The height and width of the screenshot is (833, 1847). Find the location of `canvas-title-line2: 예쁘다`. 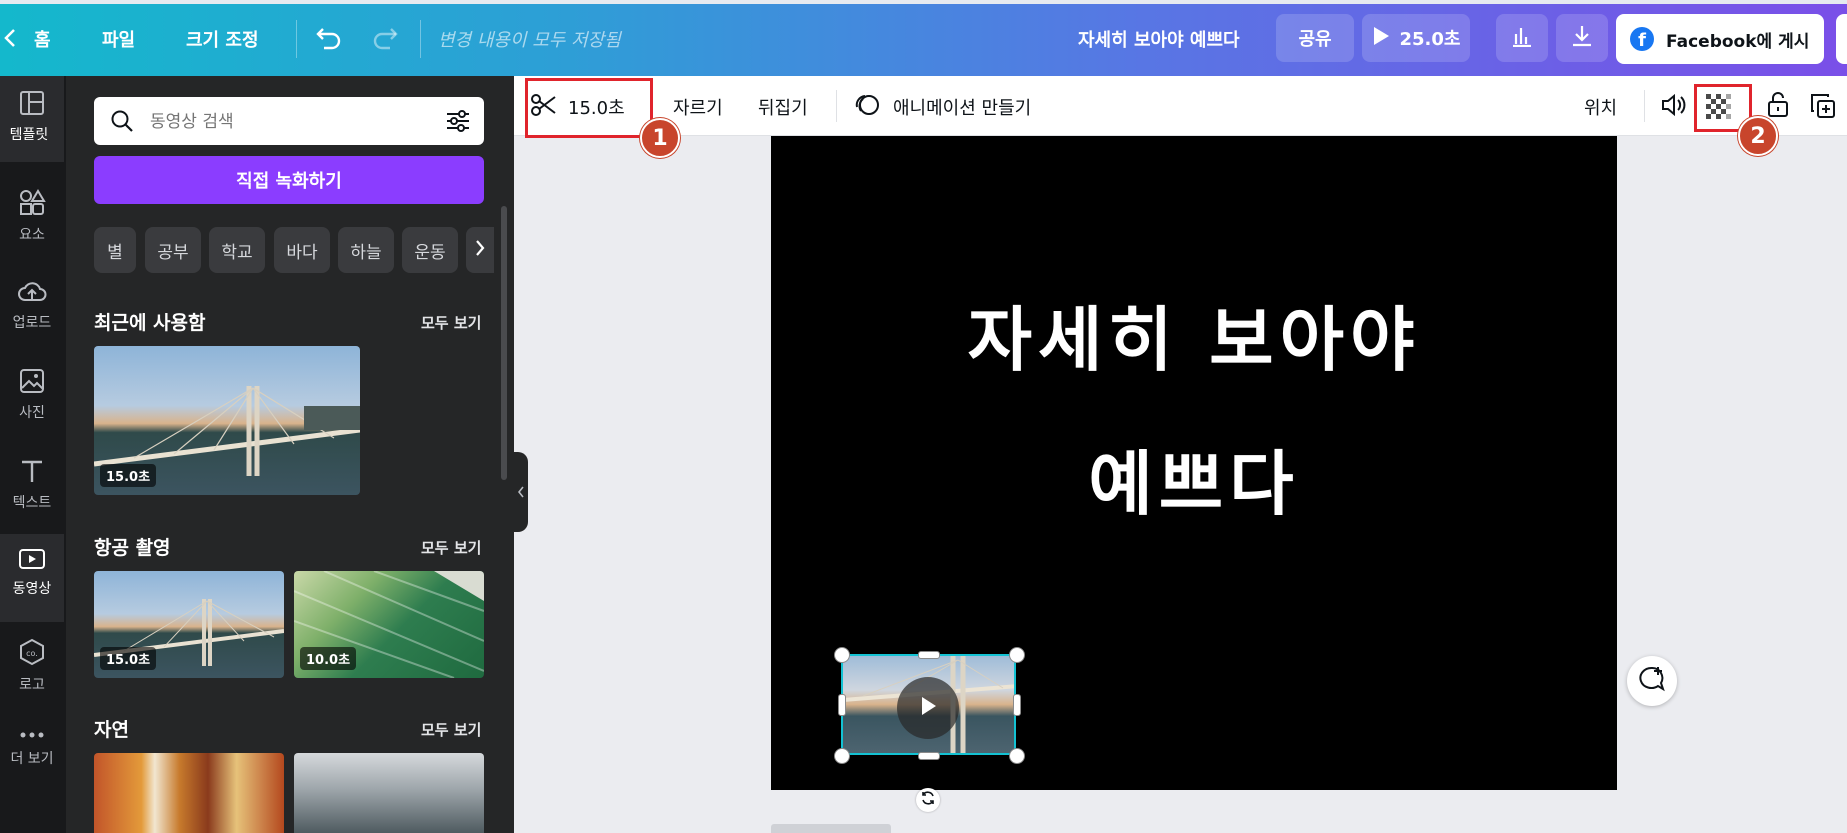

canvas-title-line2: 예쁘다 is located at coordinates (1194, 478).